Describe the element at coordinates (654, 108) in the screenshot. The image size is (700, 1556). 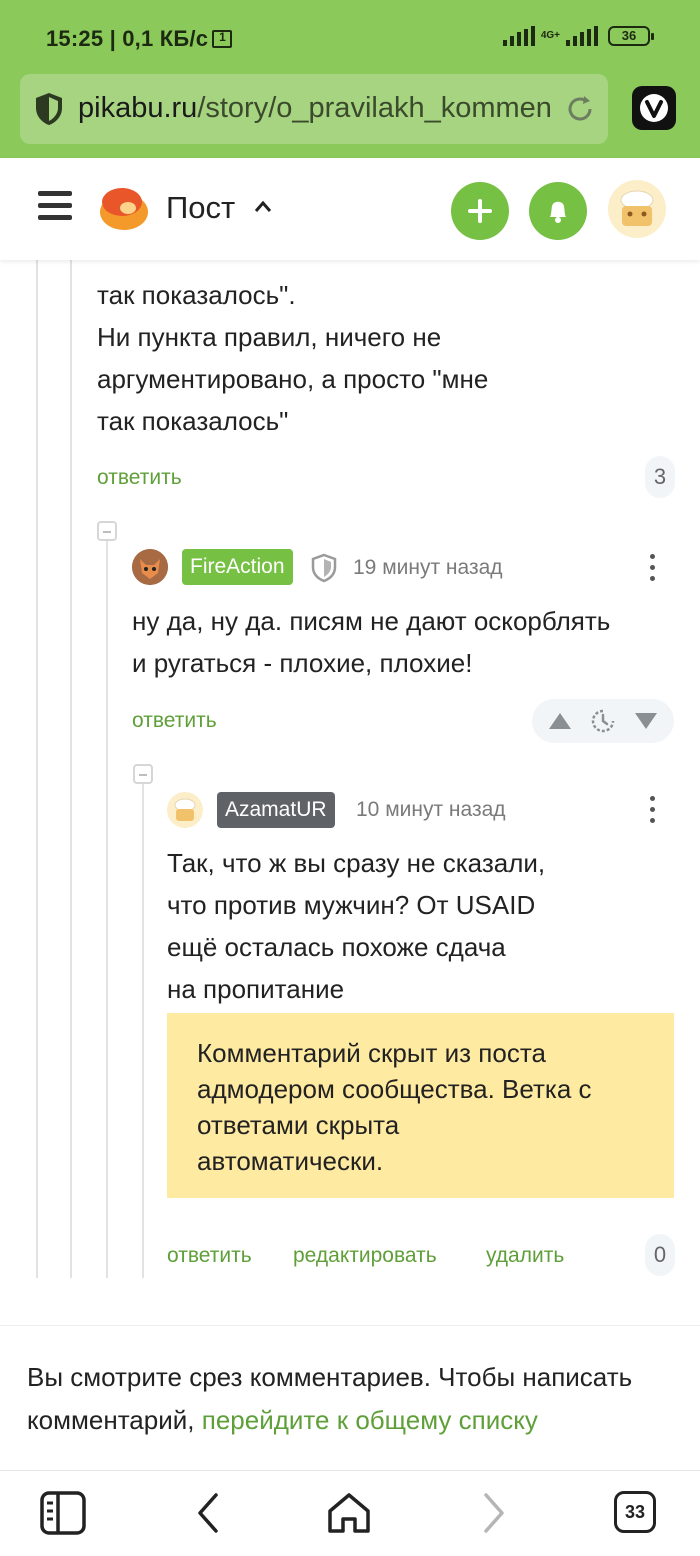
I see `vivaldi-menu-icon` at that location.